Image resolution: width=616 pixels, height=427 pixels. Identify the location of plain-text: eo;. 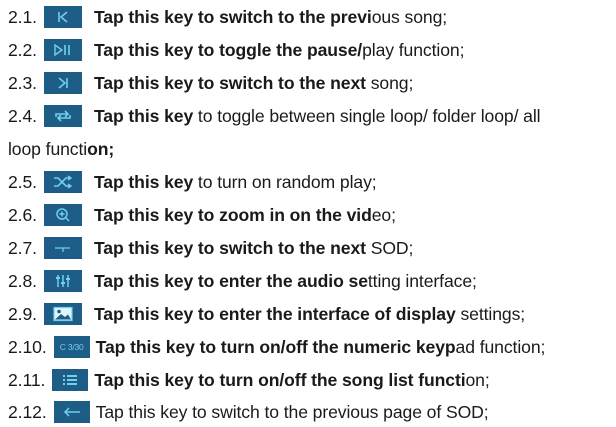
(383, 214).